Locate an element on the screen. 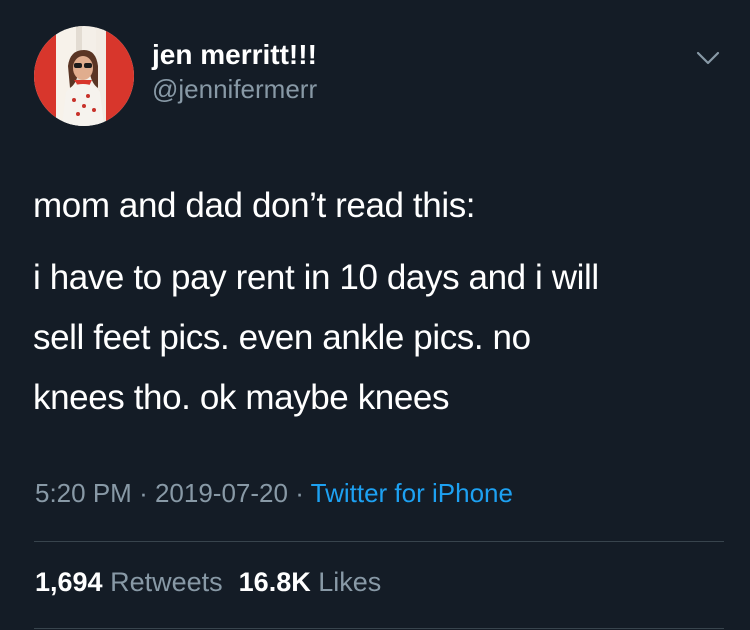 This screenshot has height=630, width=750. tweet-line: sell feet pics. even ankle pics. no is located at coordinates (282, 337).